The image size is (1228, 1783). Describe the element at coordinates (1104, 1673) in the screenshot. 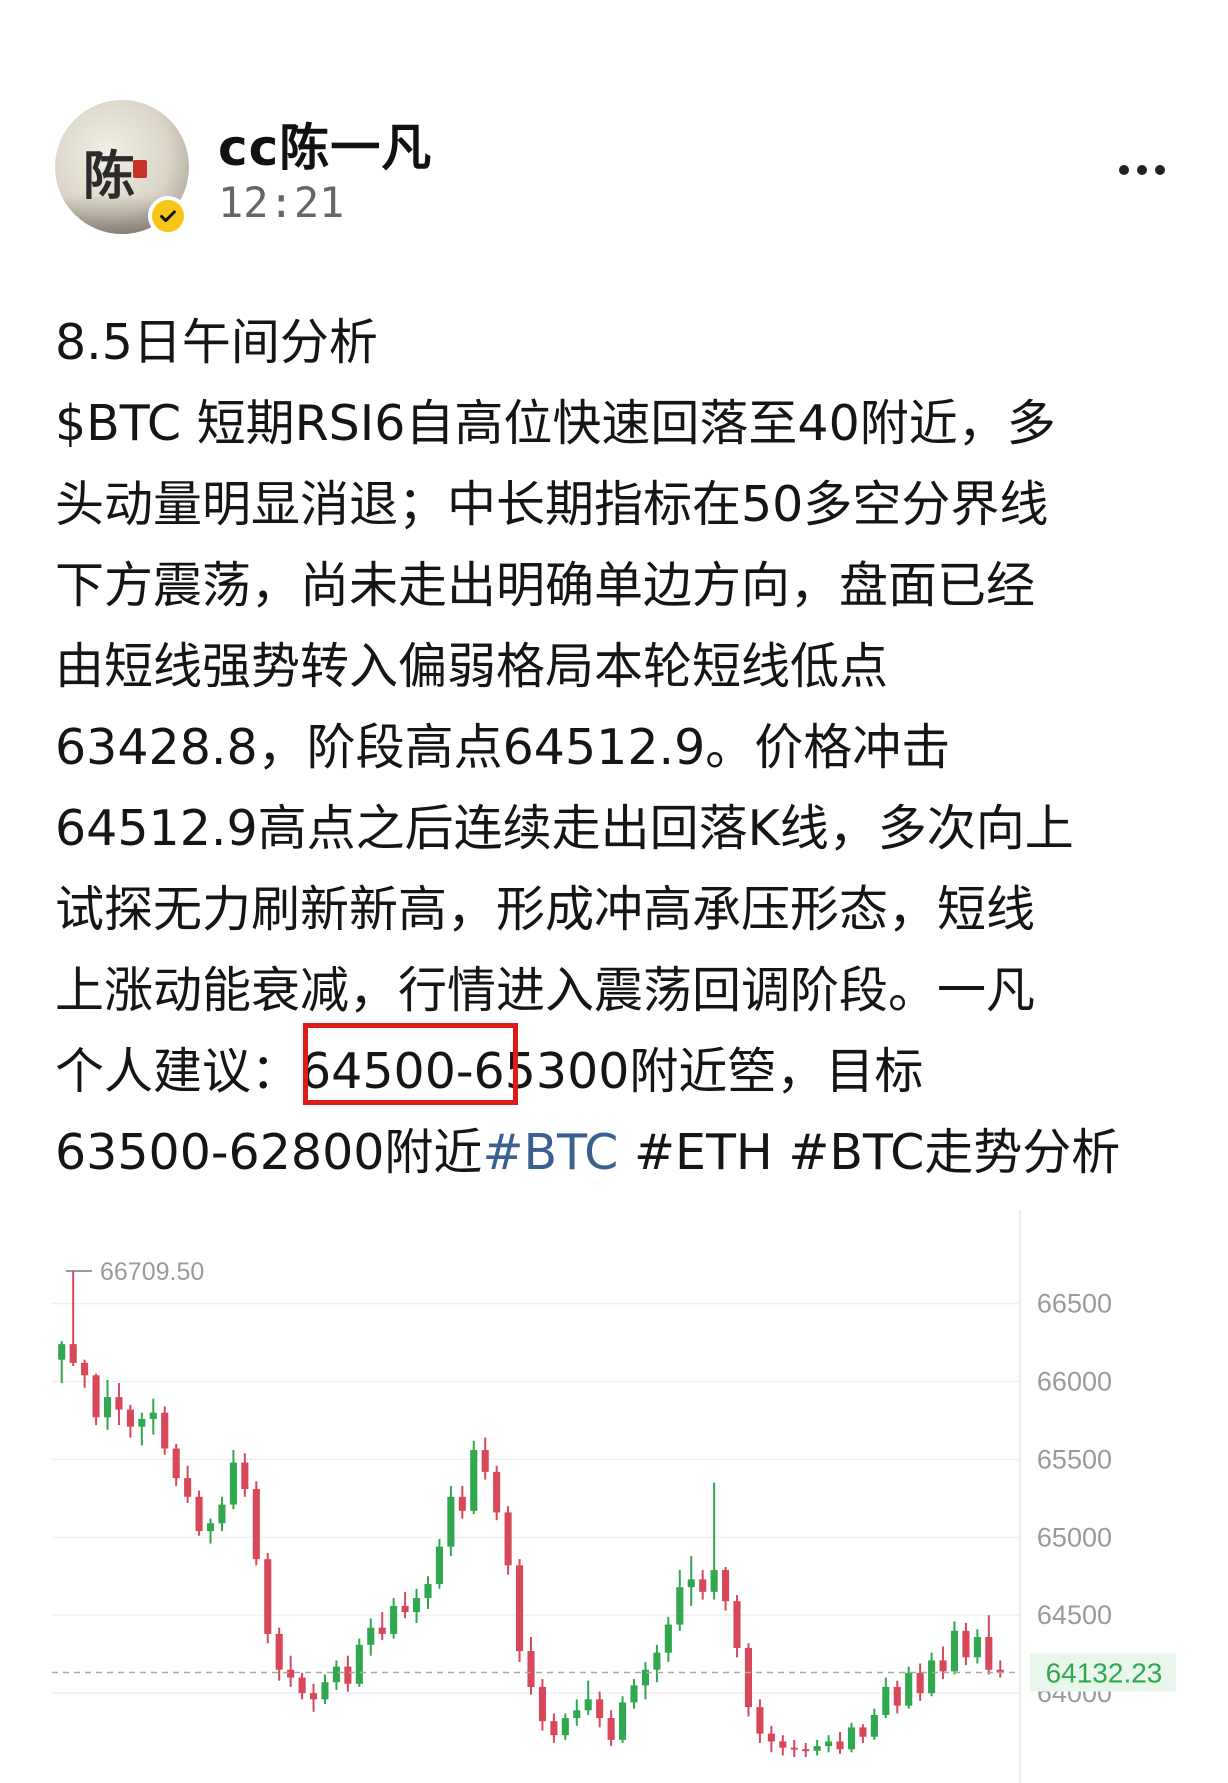

I see `last-price-label: 64132.23` at that location.